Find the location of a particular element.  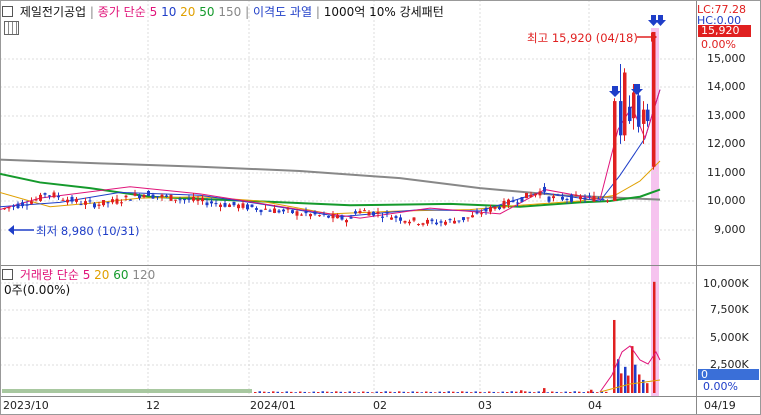

price-tick: 11,000 is located at coordinates (726, 172).